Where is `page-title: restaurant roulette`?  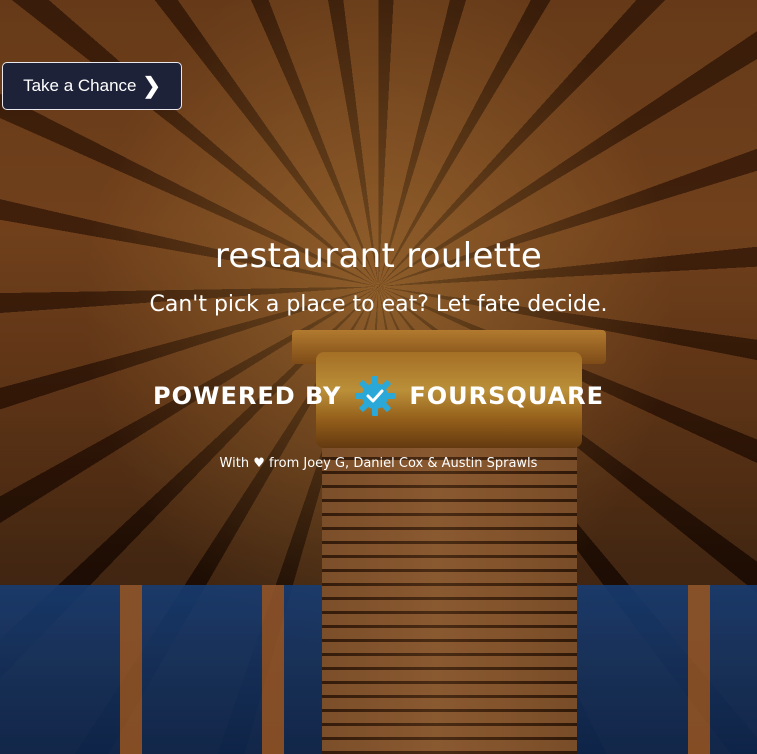
page-title: restaurant roulette is located at coordinates (378, 256).